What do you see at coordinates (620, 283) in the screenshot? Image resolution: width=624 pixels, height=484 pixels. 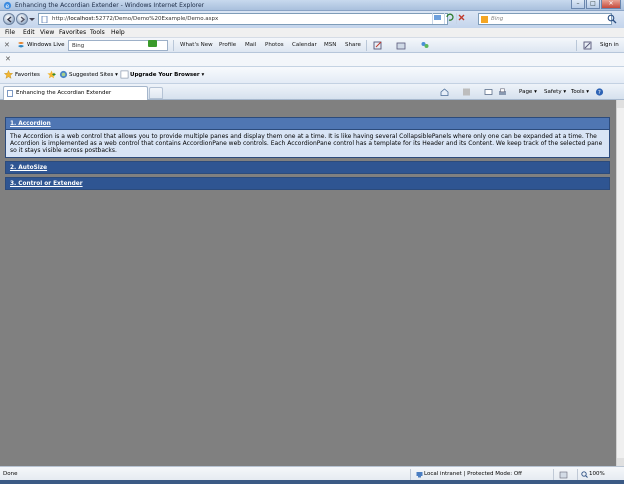 I see `vertical-scrollbar` at bounding box center [620, 283].